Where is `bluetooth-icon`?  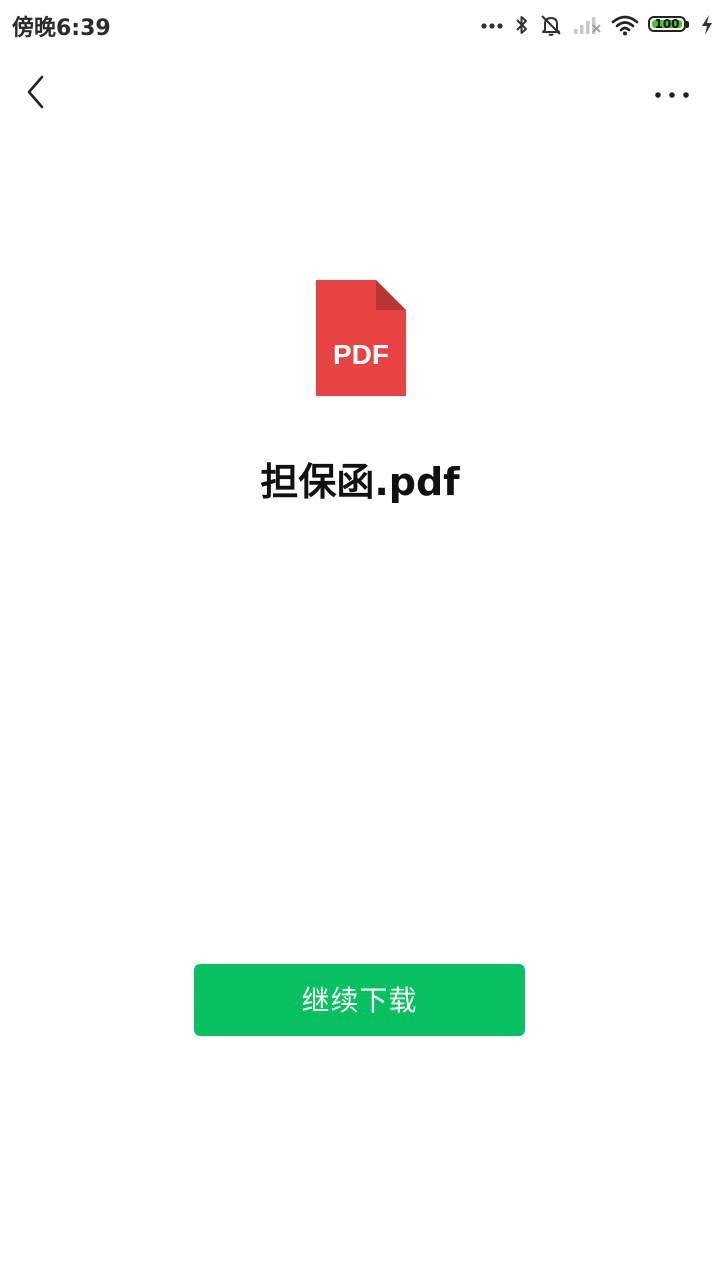
bluetooth-icon is located at coordinates (522, 25).